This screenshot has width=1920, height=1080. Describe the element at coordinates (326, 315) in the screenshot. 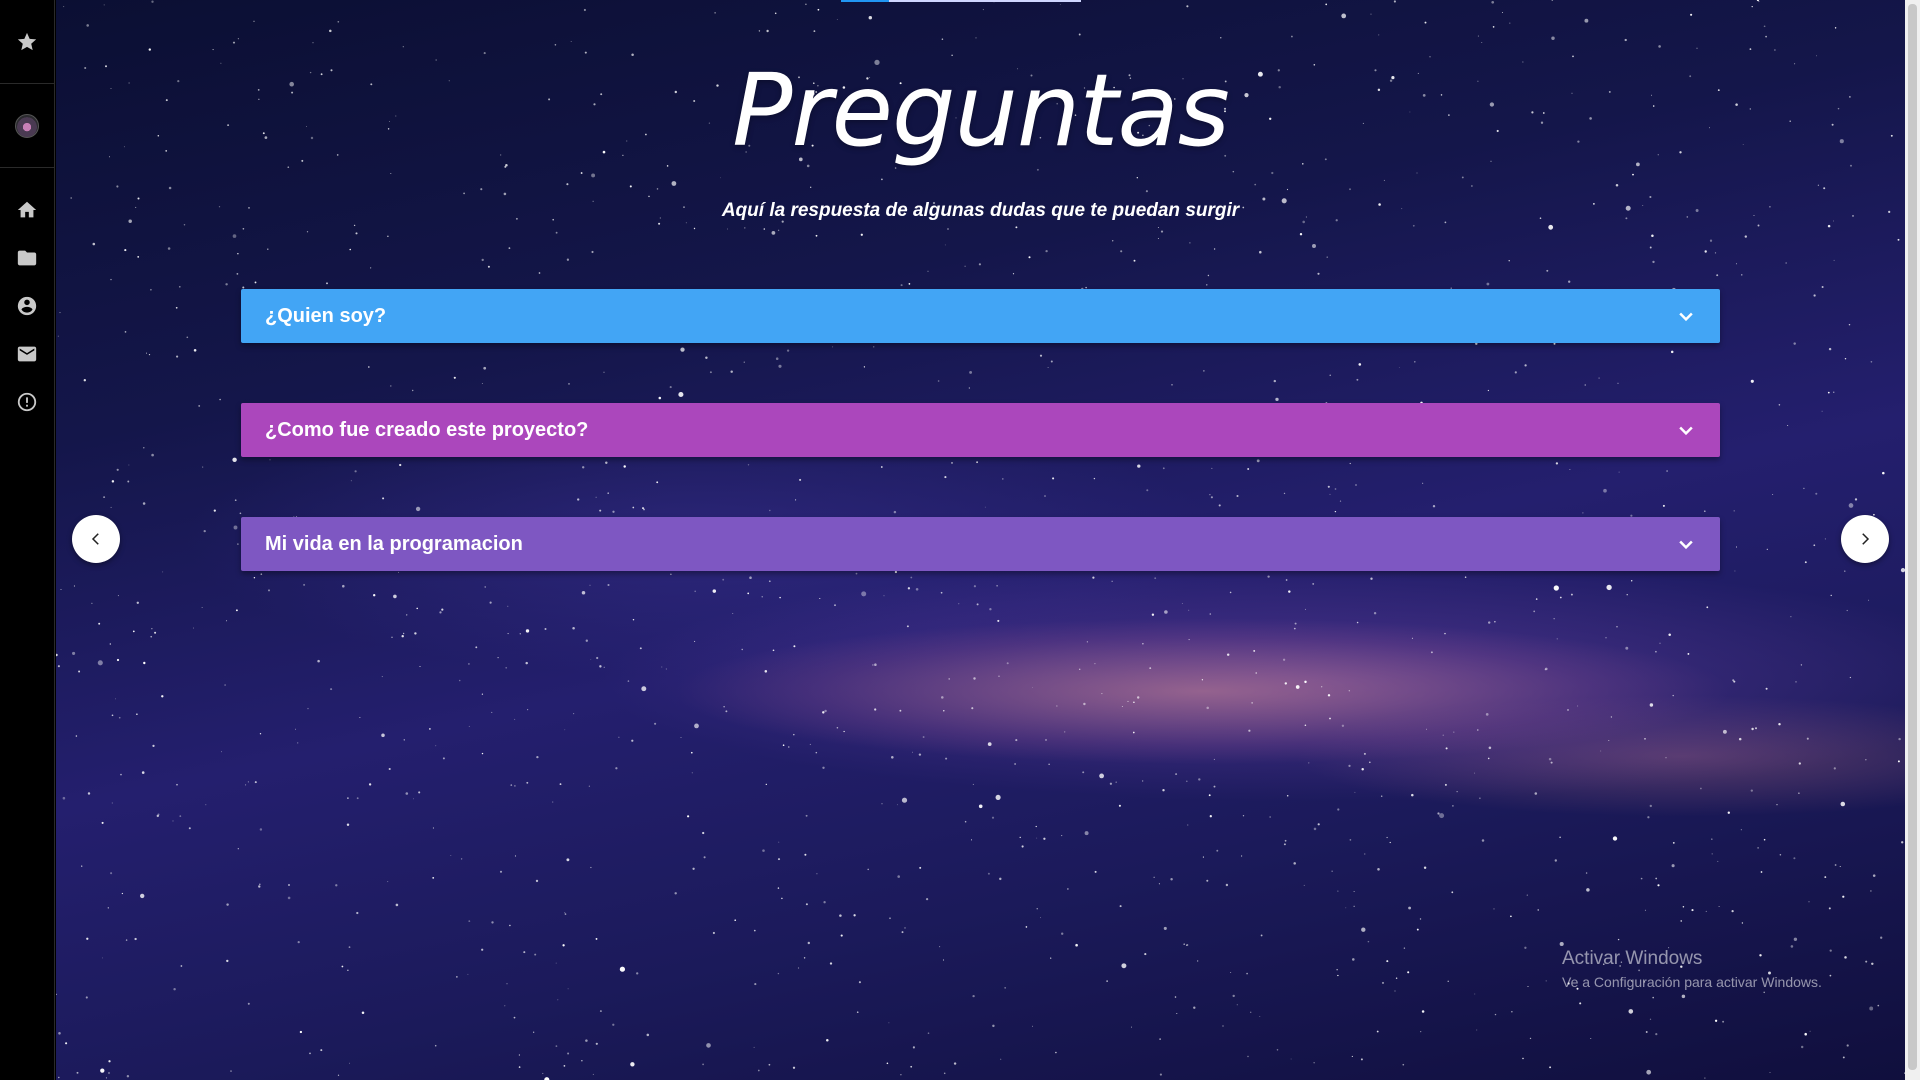

I see `faq-question: ¿Quien soy?` at that location.